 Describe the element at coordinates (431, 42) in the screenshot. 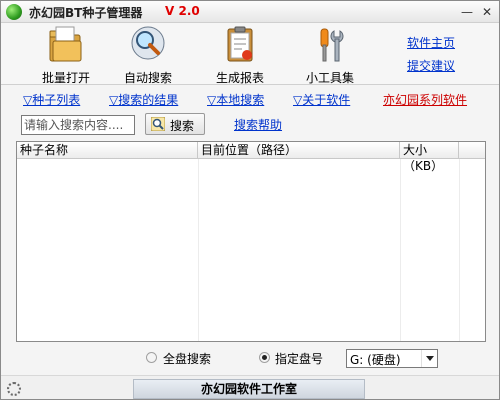

I see `software-home-link: 软件主页` at that location.